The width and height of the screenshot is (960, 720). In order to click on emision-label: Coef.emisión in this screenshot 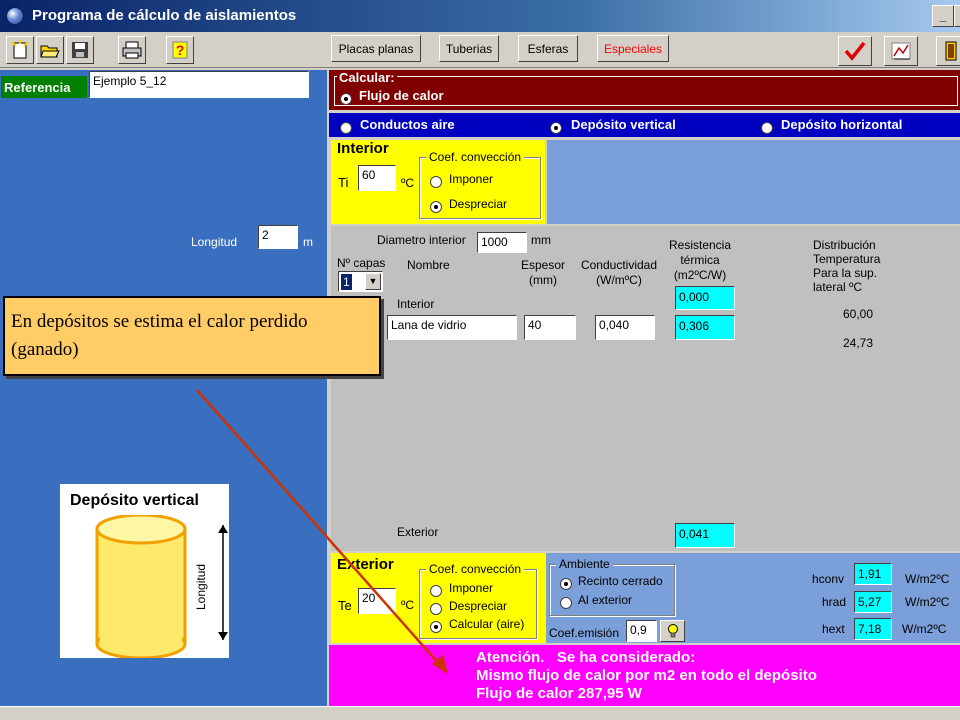, I will do `click(584, 633)`.